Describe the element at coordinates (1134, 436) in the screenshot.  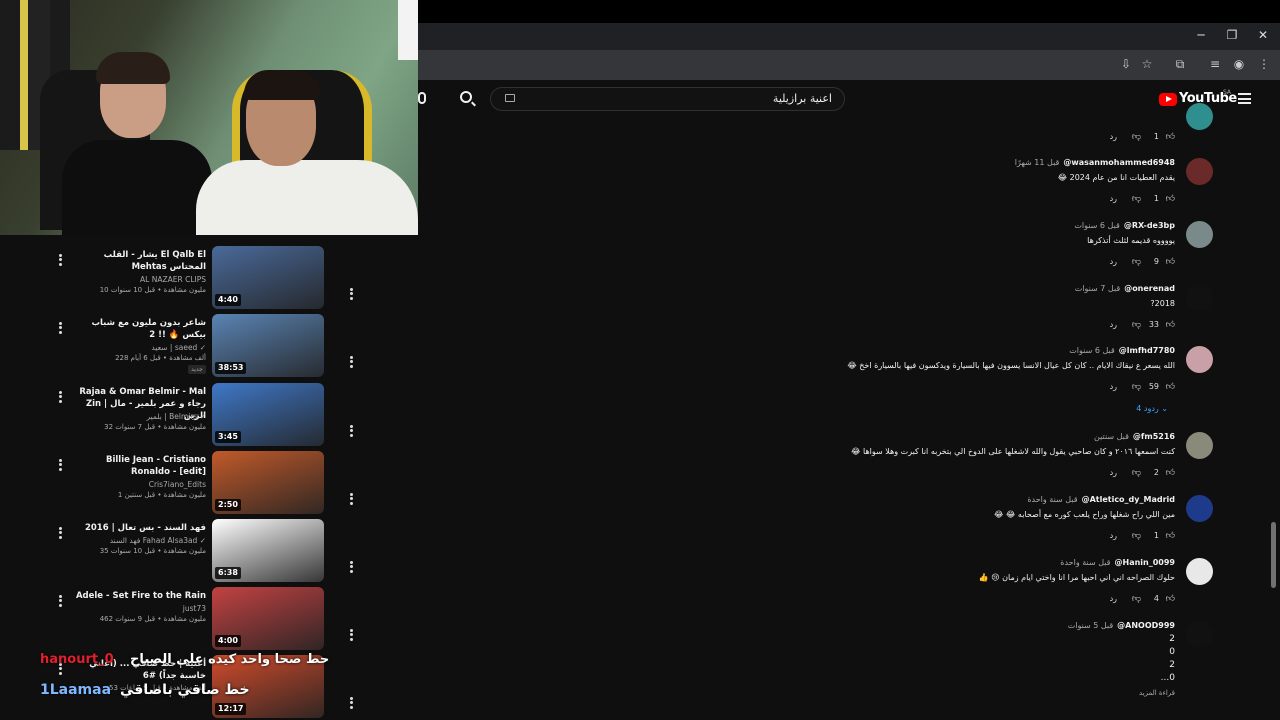
I see `comment-author: قبل سنتين @fm5216` at that location.